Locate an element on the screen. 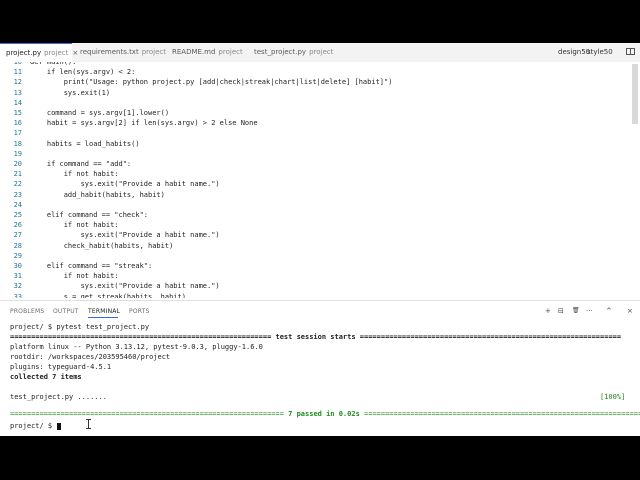  tab-project-py: project.py project × is located at coordinates (39, 53).